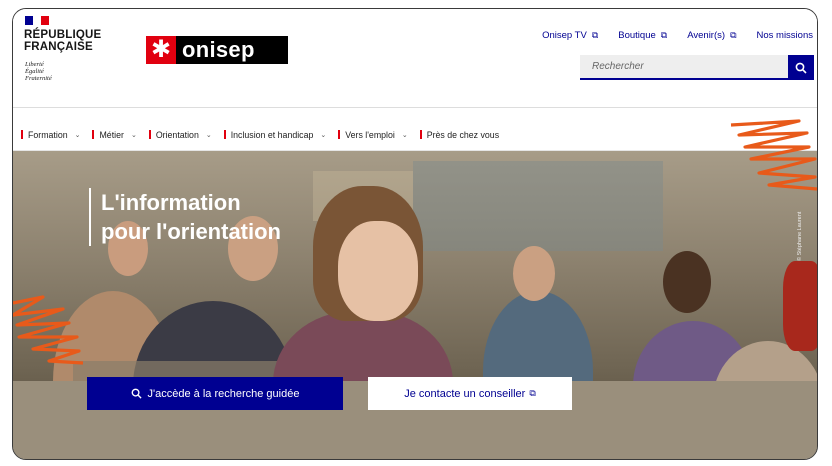  I want to click on motto-line-2: Égalité, so click(34, 71).